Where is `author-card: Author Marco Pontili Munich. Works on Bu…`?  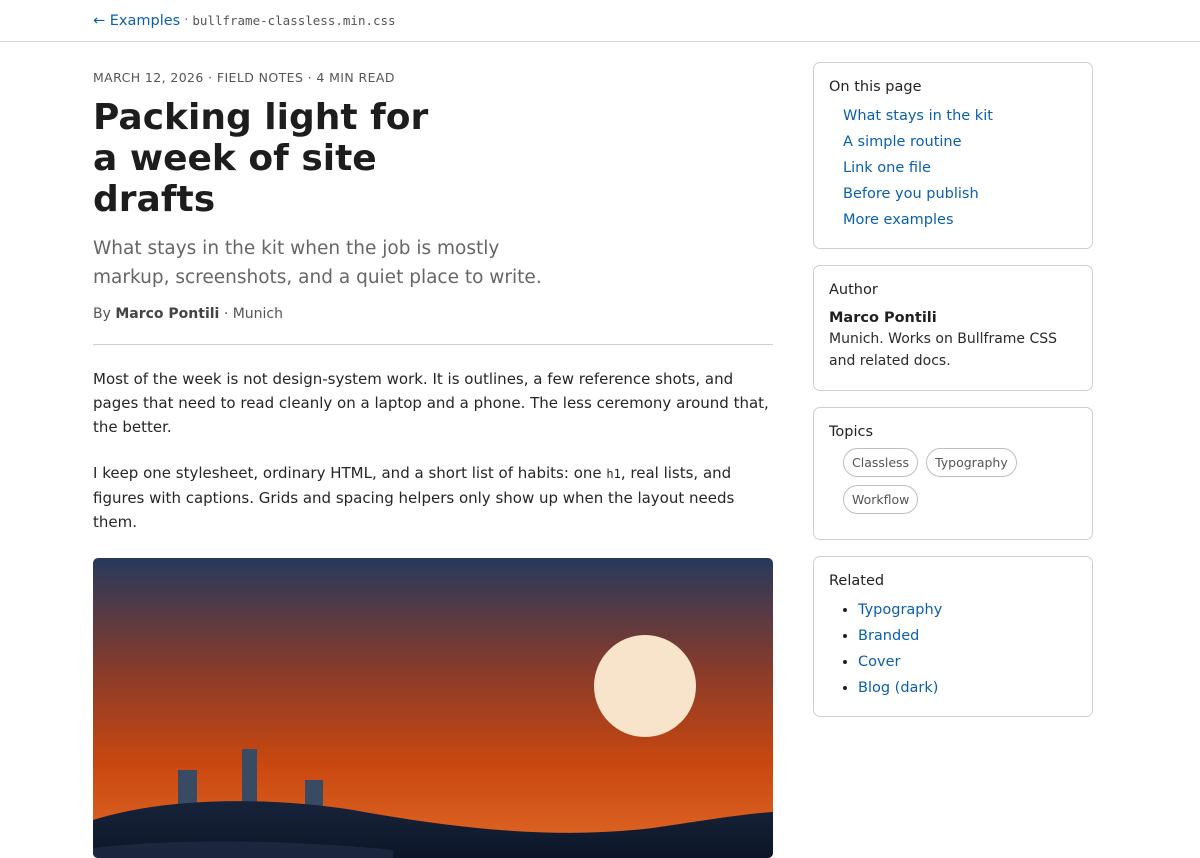
author-card: Author Marco Pontili Munich. Works on Bu… is located at coordinates (953, 328).